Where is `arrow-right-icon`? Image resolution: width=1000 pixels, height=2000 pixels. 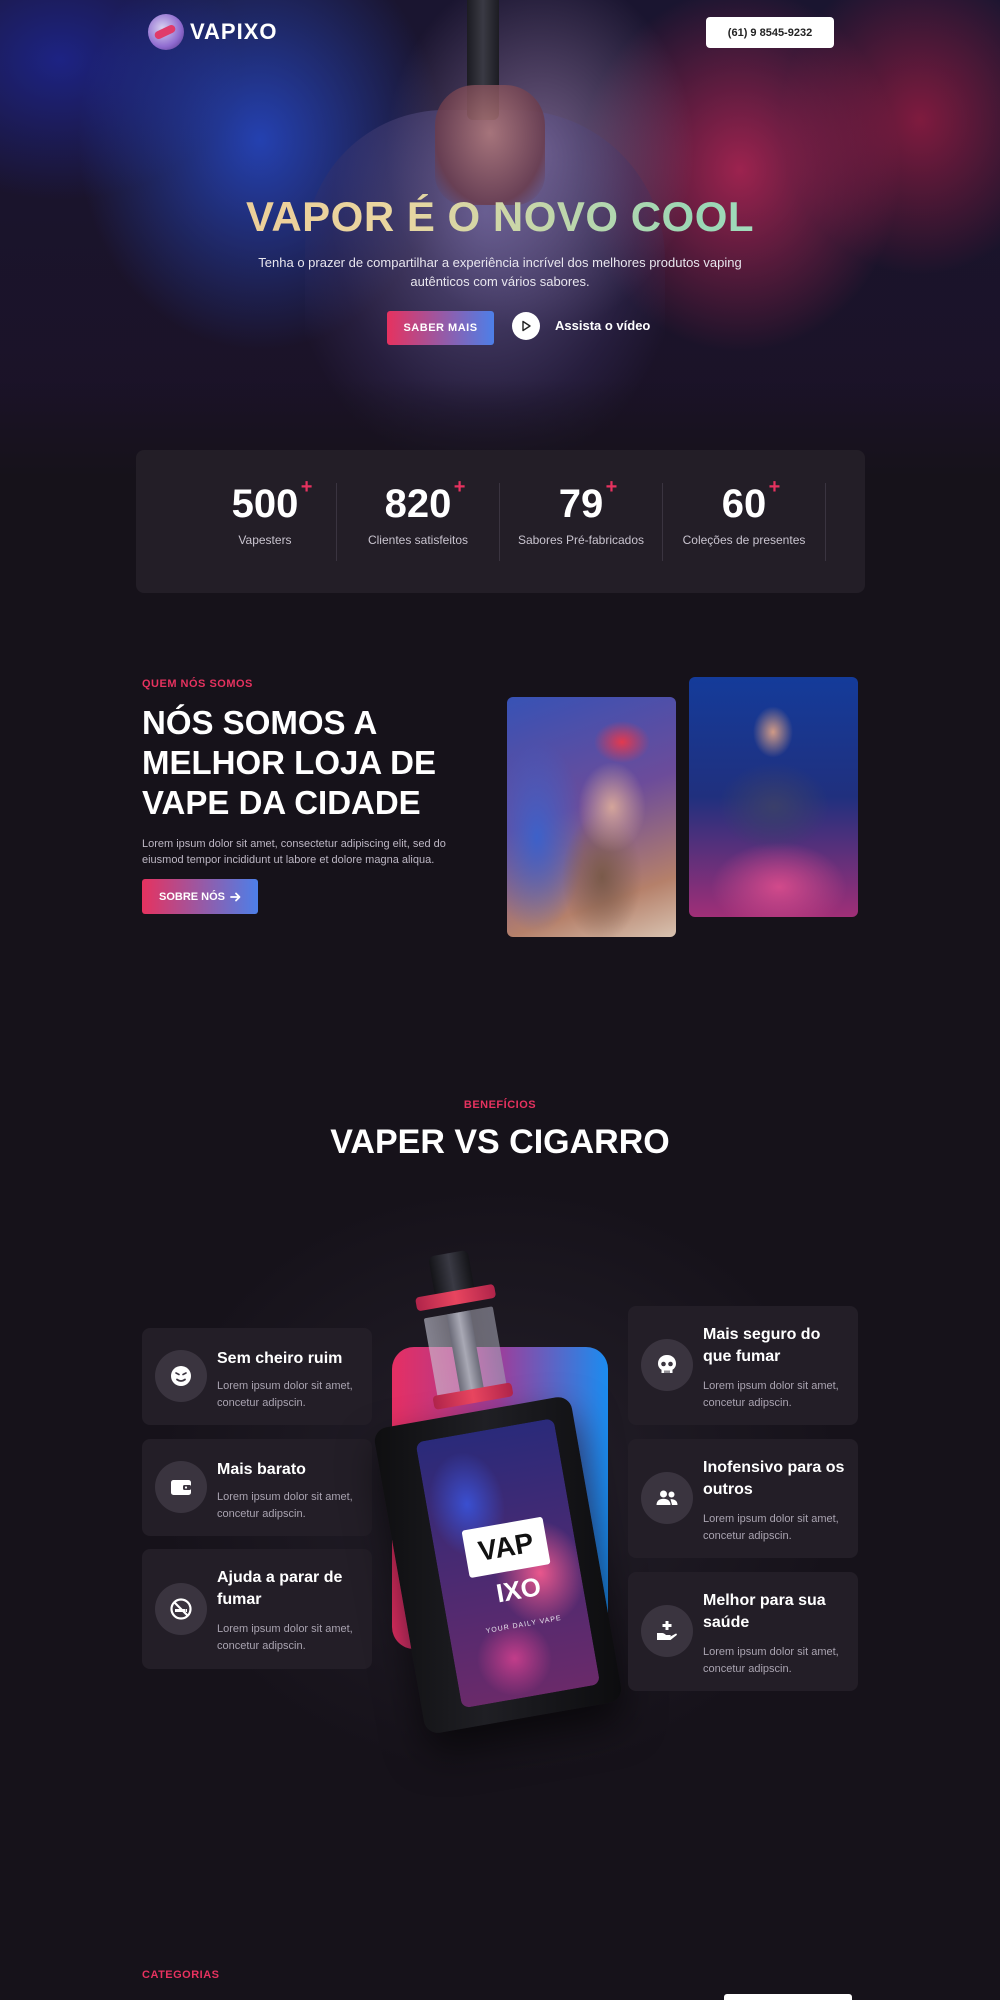 arrow-right-icon is located at coordinates (235, 896).